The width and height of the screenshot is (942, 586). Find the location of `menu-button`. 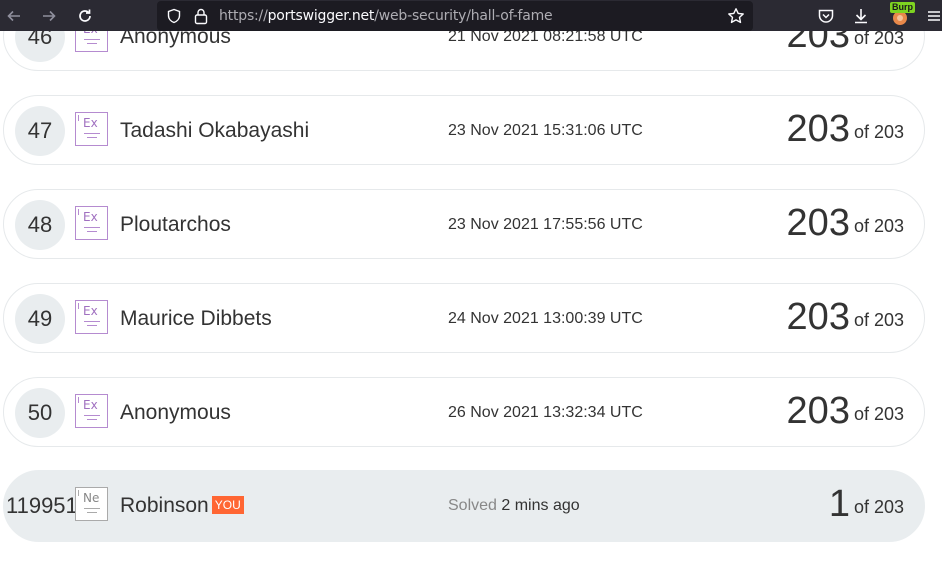

menu-button is located at coordinates (932, 16).